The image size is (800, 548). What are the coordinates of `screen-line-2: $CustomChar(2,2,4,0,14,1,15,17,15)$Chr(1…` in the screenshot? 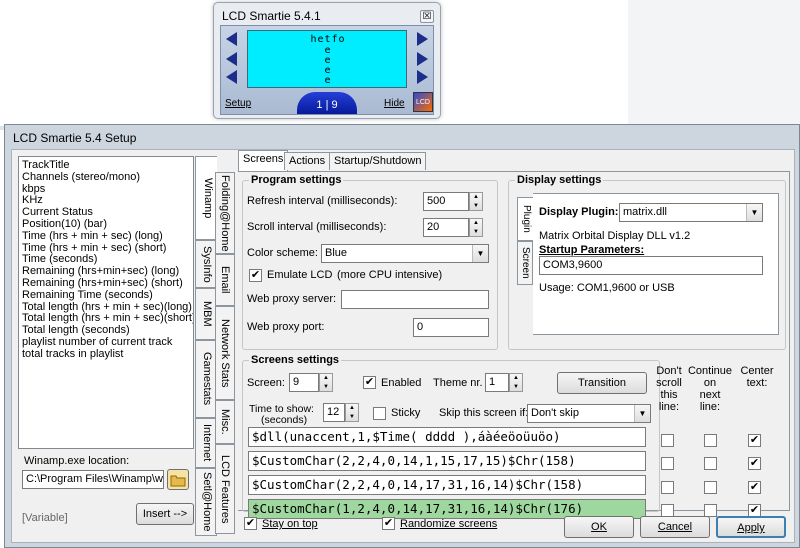 It's located at (447, 461).